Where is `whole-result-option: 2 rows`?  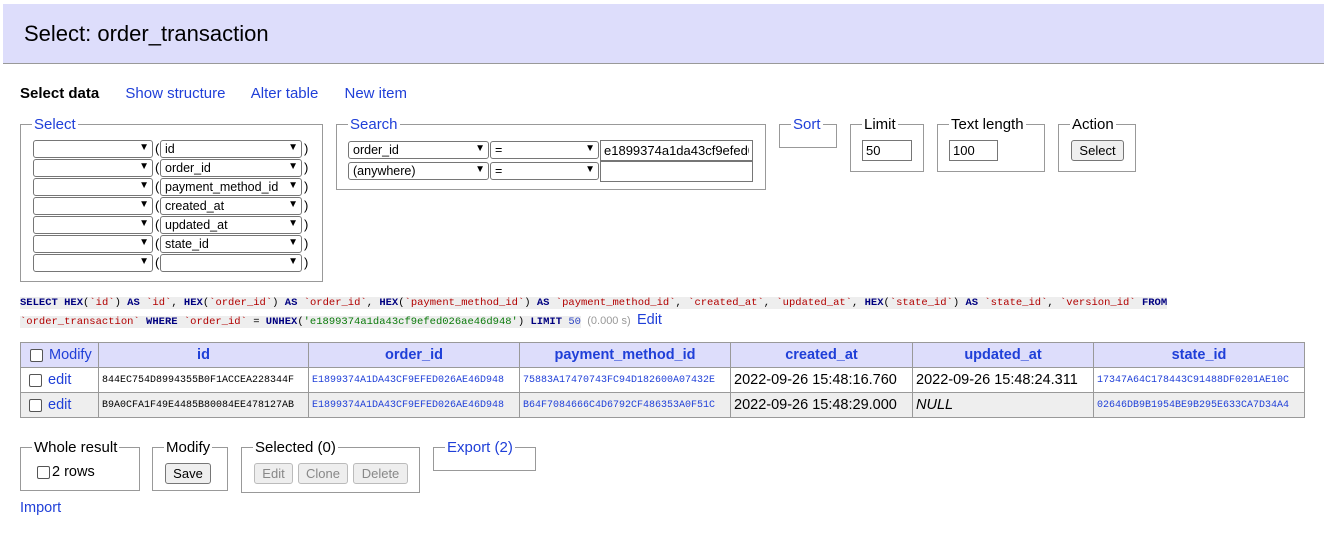
whole-result-option: 2 rows is located at coordinates (66, 472).